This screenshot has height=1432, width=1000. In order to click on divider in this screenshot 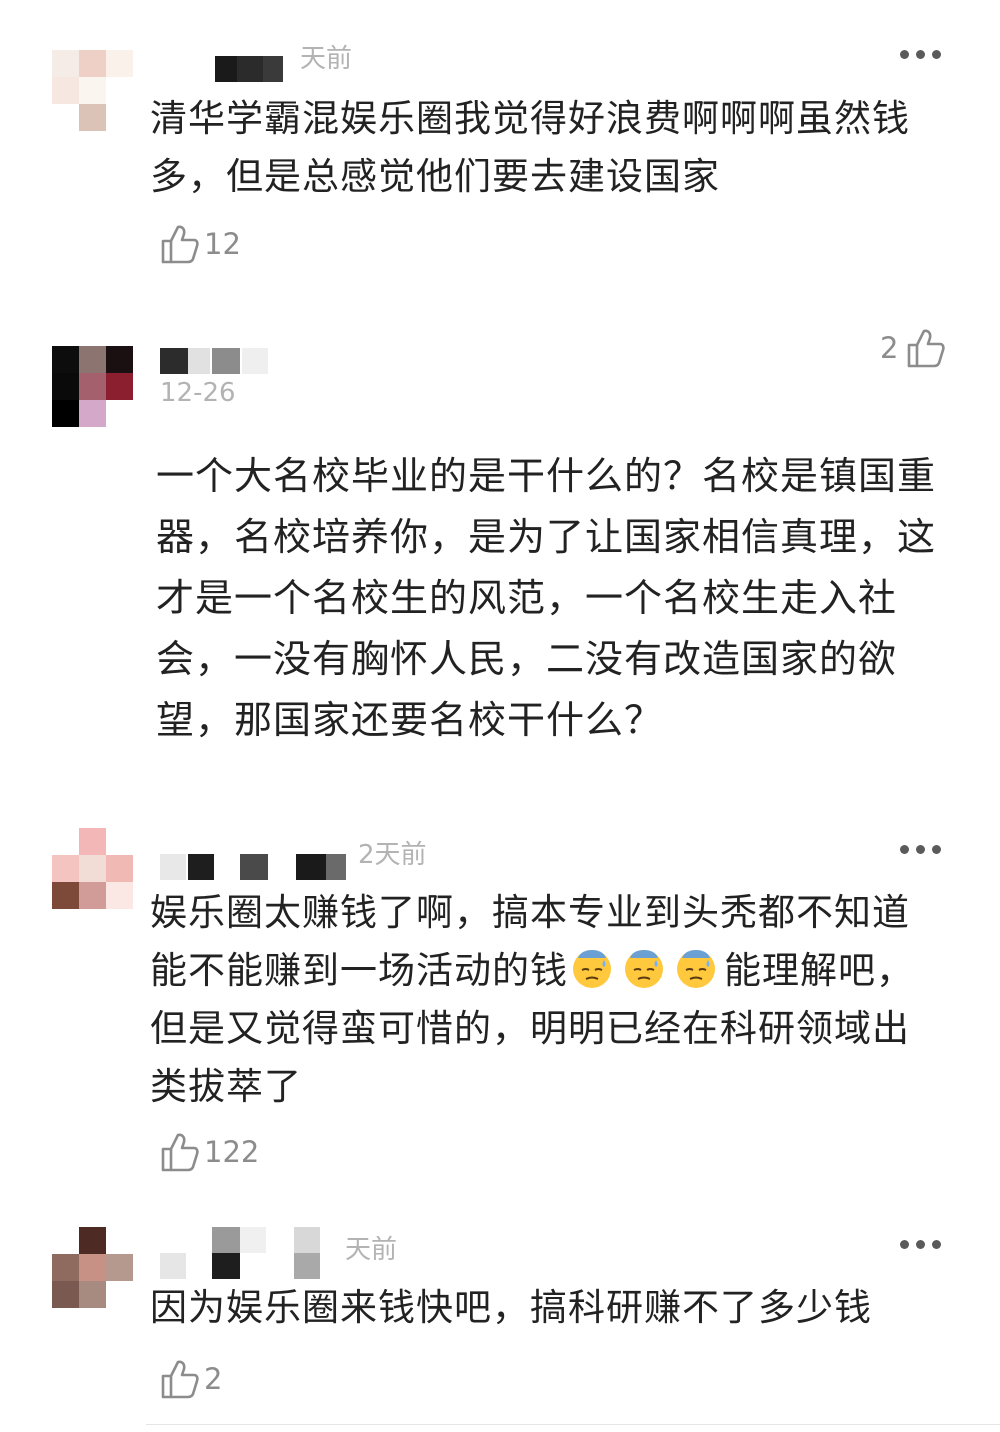, I will do `click(573, 1424)`.